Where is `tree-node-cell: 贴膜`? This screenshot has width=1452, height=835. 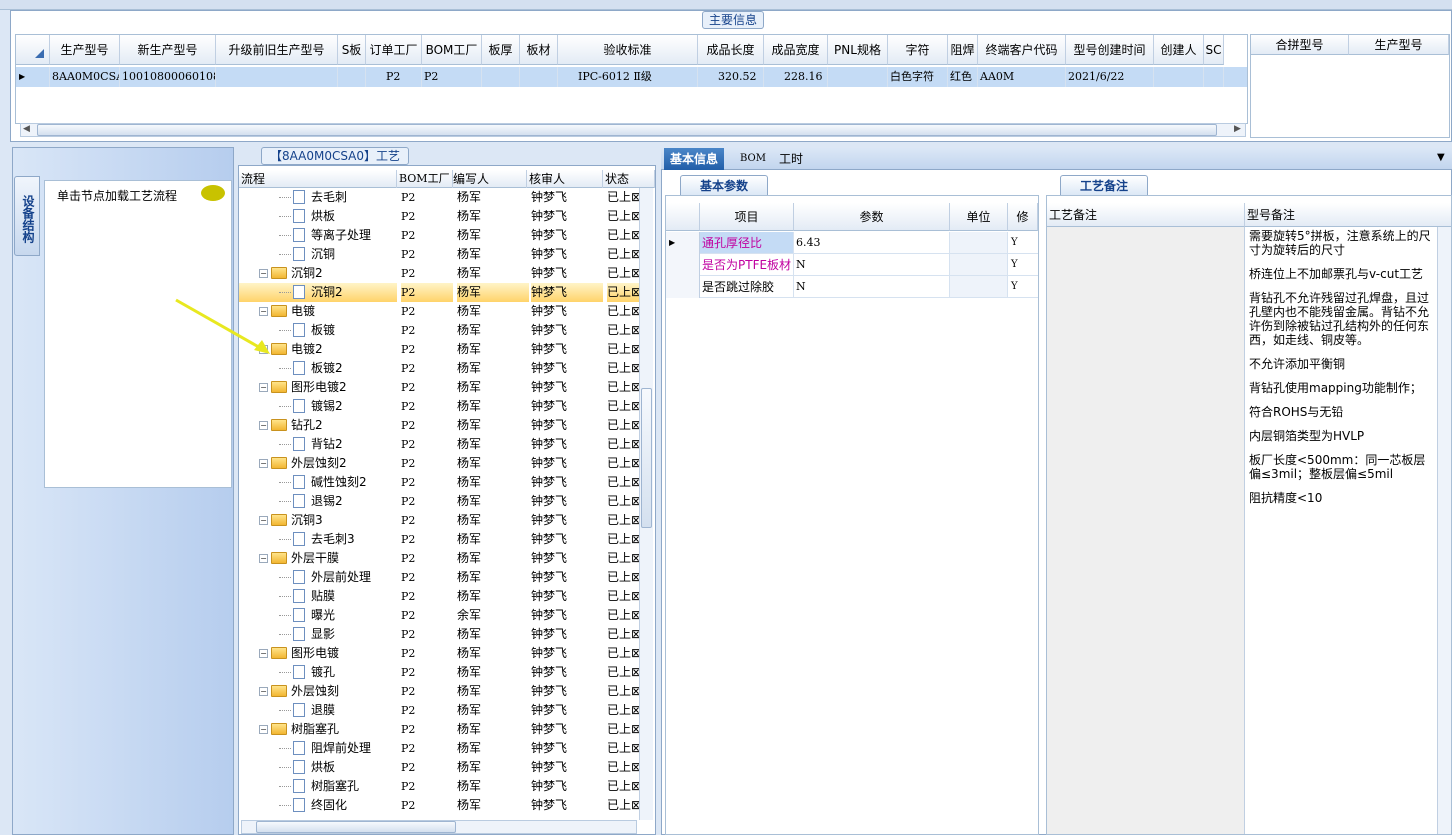 tree-node-cell: 贴膜 is located at coordinates (318, 596).